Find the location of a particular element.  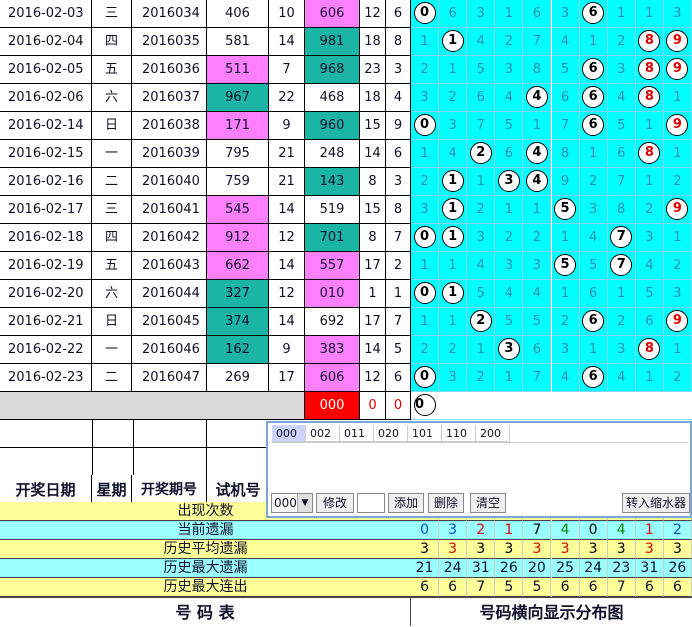

clear-button: 清空 is located at coordinates (488, 503).